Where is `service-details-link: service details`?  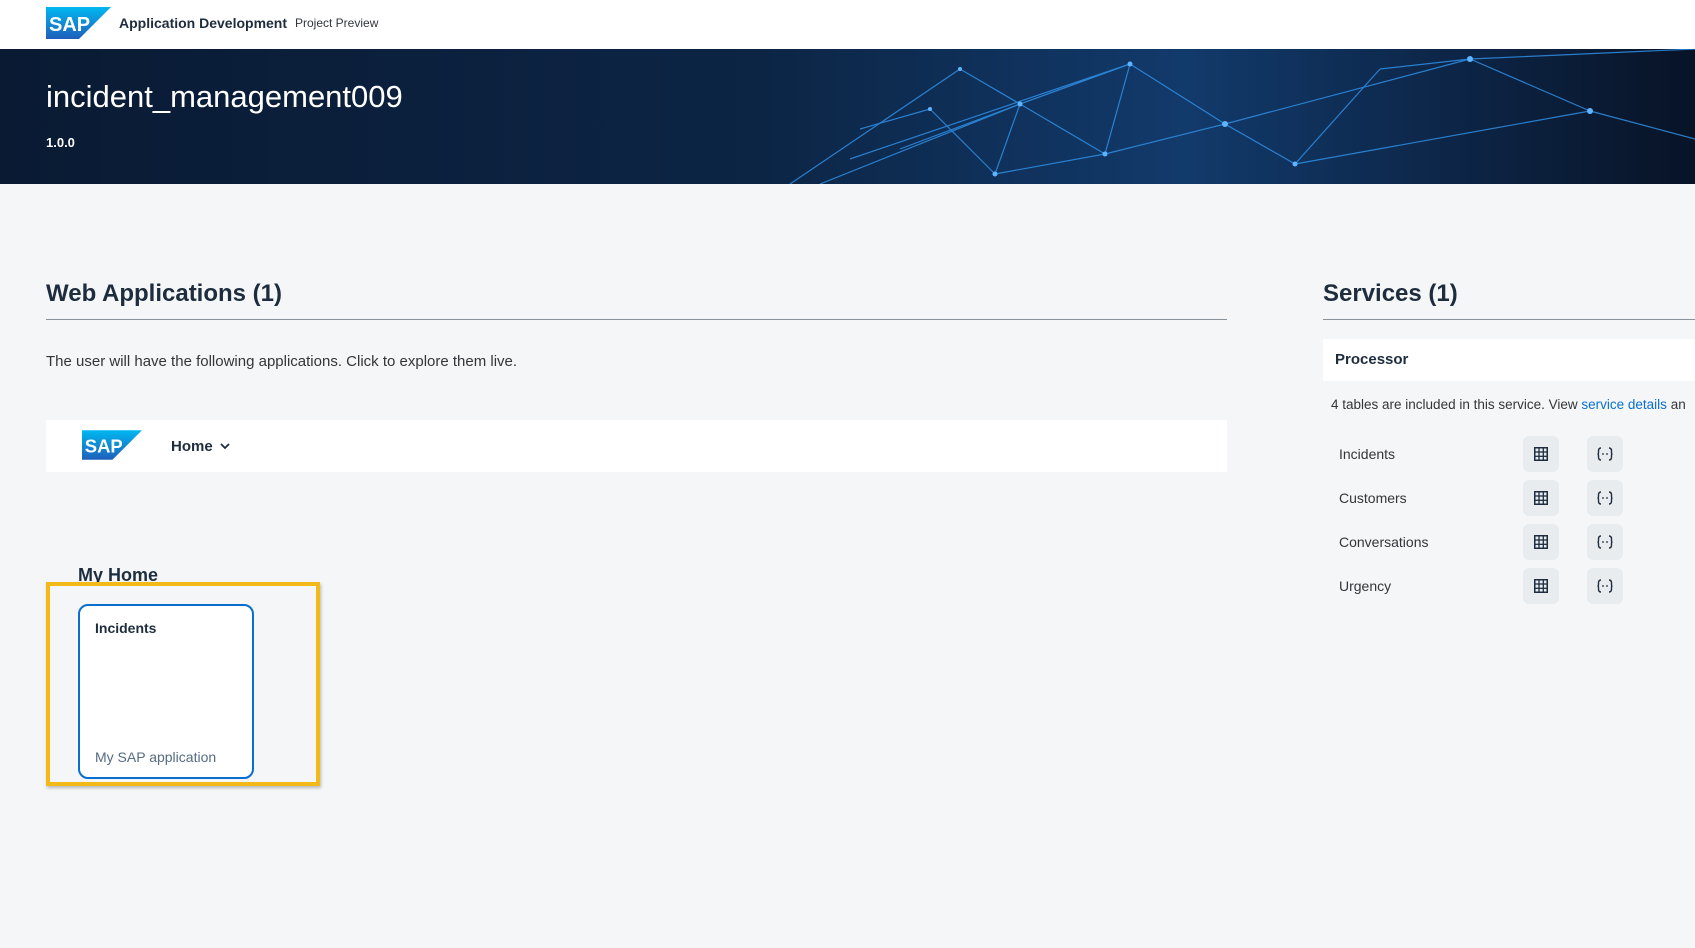
service-details-link: service details is located at coordinates (1624, 404).